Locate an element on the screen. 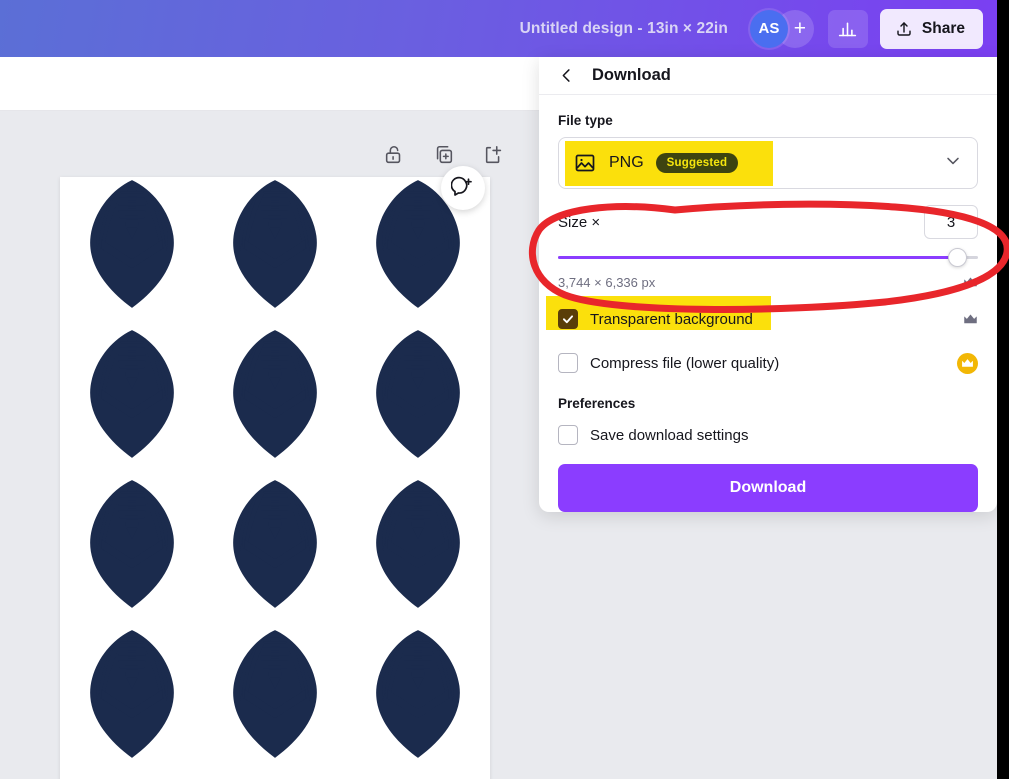  size-row: Size × 3 is located at coordinates (768, 222).